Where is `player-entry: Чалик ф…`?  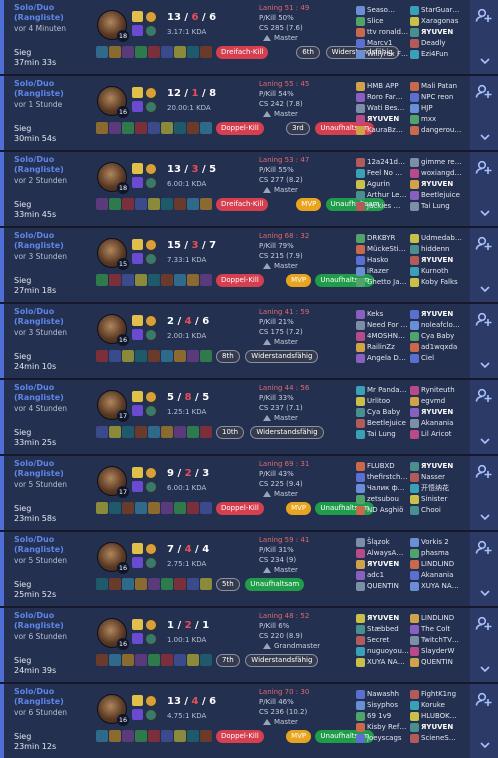
player-entry: Чалик ф… is located at coordinates (383, 488).